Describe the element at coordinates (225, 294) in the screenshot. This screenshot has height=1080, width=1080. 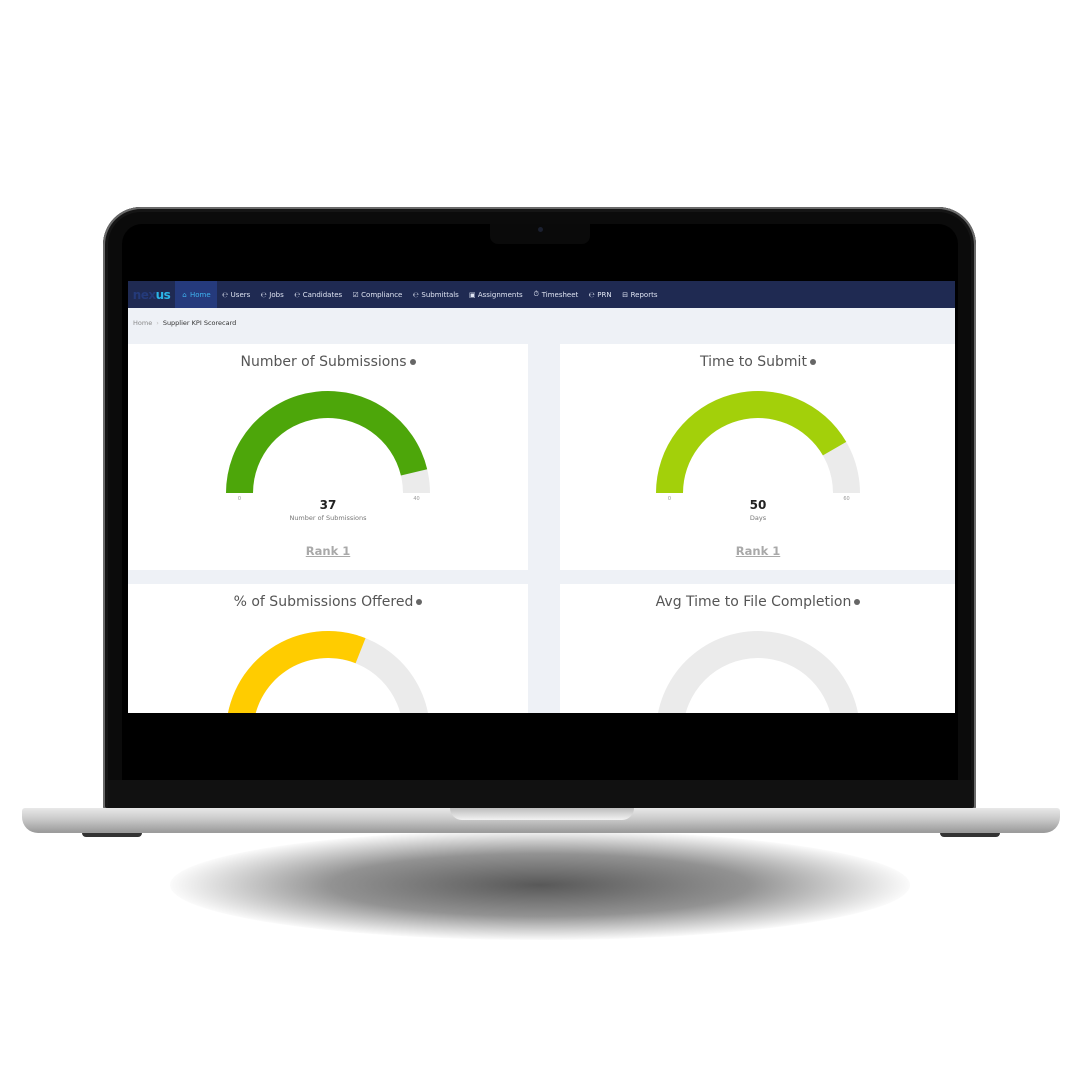
I see `users-icon: ℮` at that location.